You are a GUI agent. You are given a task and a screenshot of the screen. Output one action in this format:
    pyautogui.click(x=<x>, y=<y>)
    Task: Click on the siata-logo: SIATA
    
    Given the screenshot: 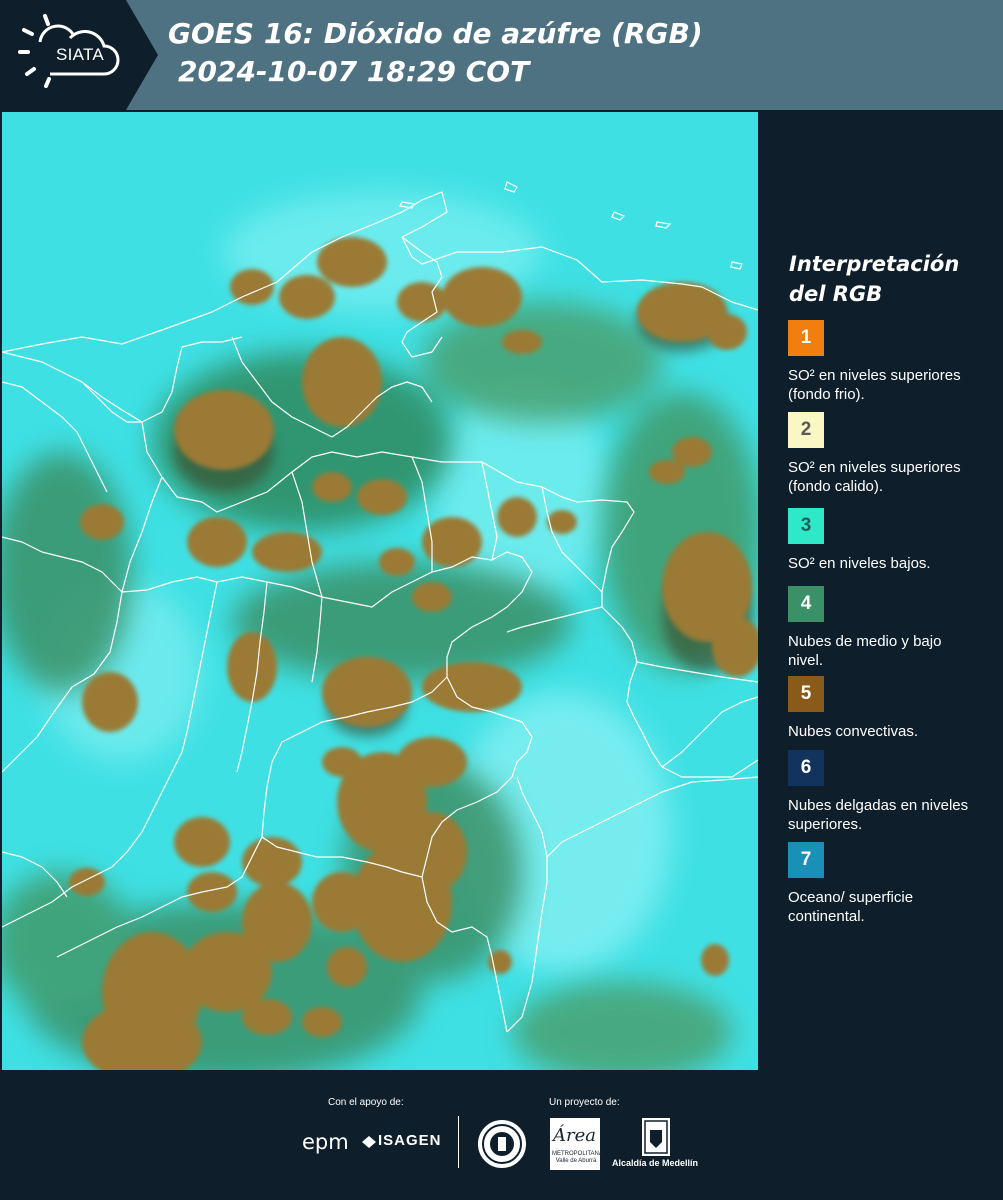 What is the action you would take?
    pyautogui.click(x=79, y=55)
    